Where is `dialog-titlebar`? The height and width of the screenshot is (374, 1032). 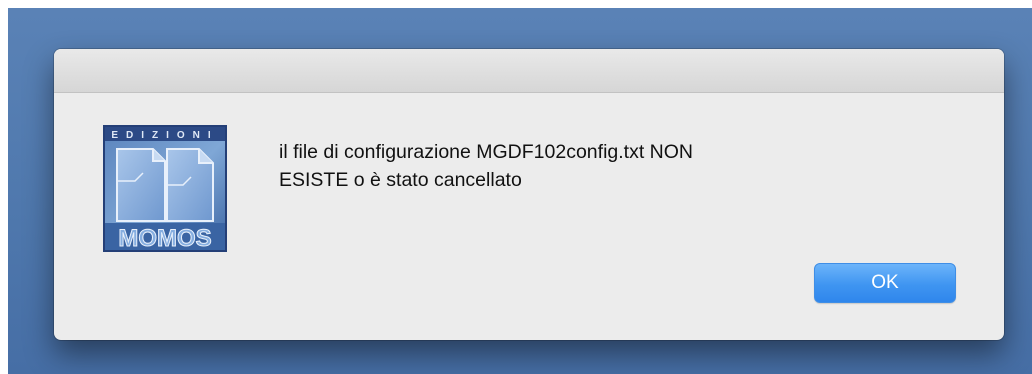
dialog-titlebar is located at coordinates (529, 71).